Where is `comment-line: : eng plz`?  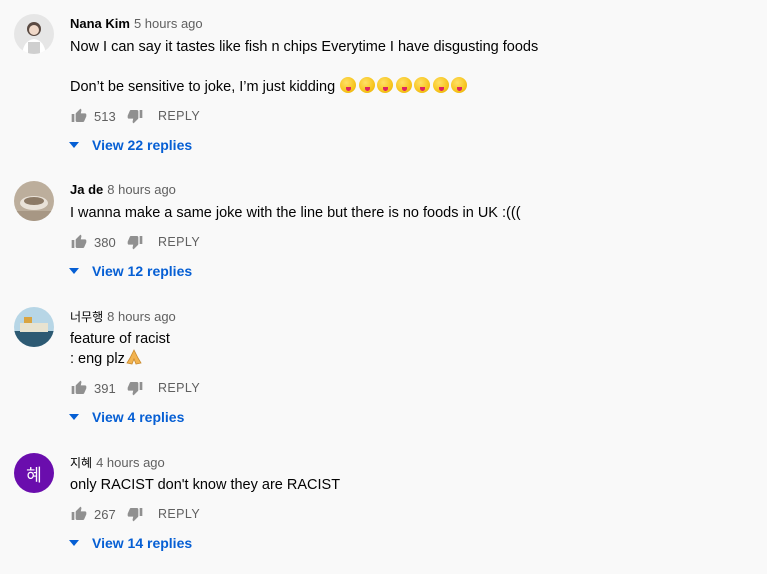 comment-line: : eng plz is located at coordinates (120, 359).